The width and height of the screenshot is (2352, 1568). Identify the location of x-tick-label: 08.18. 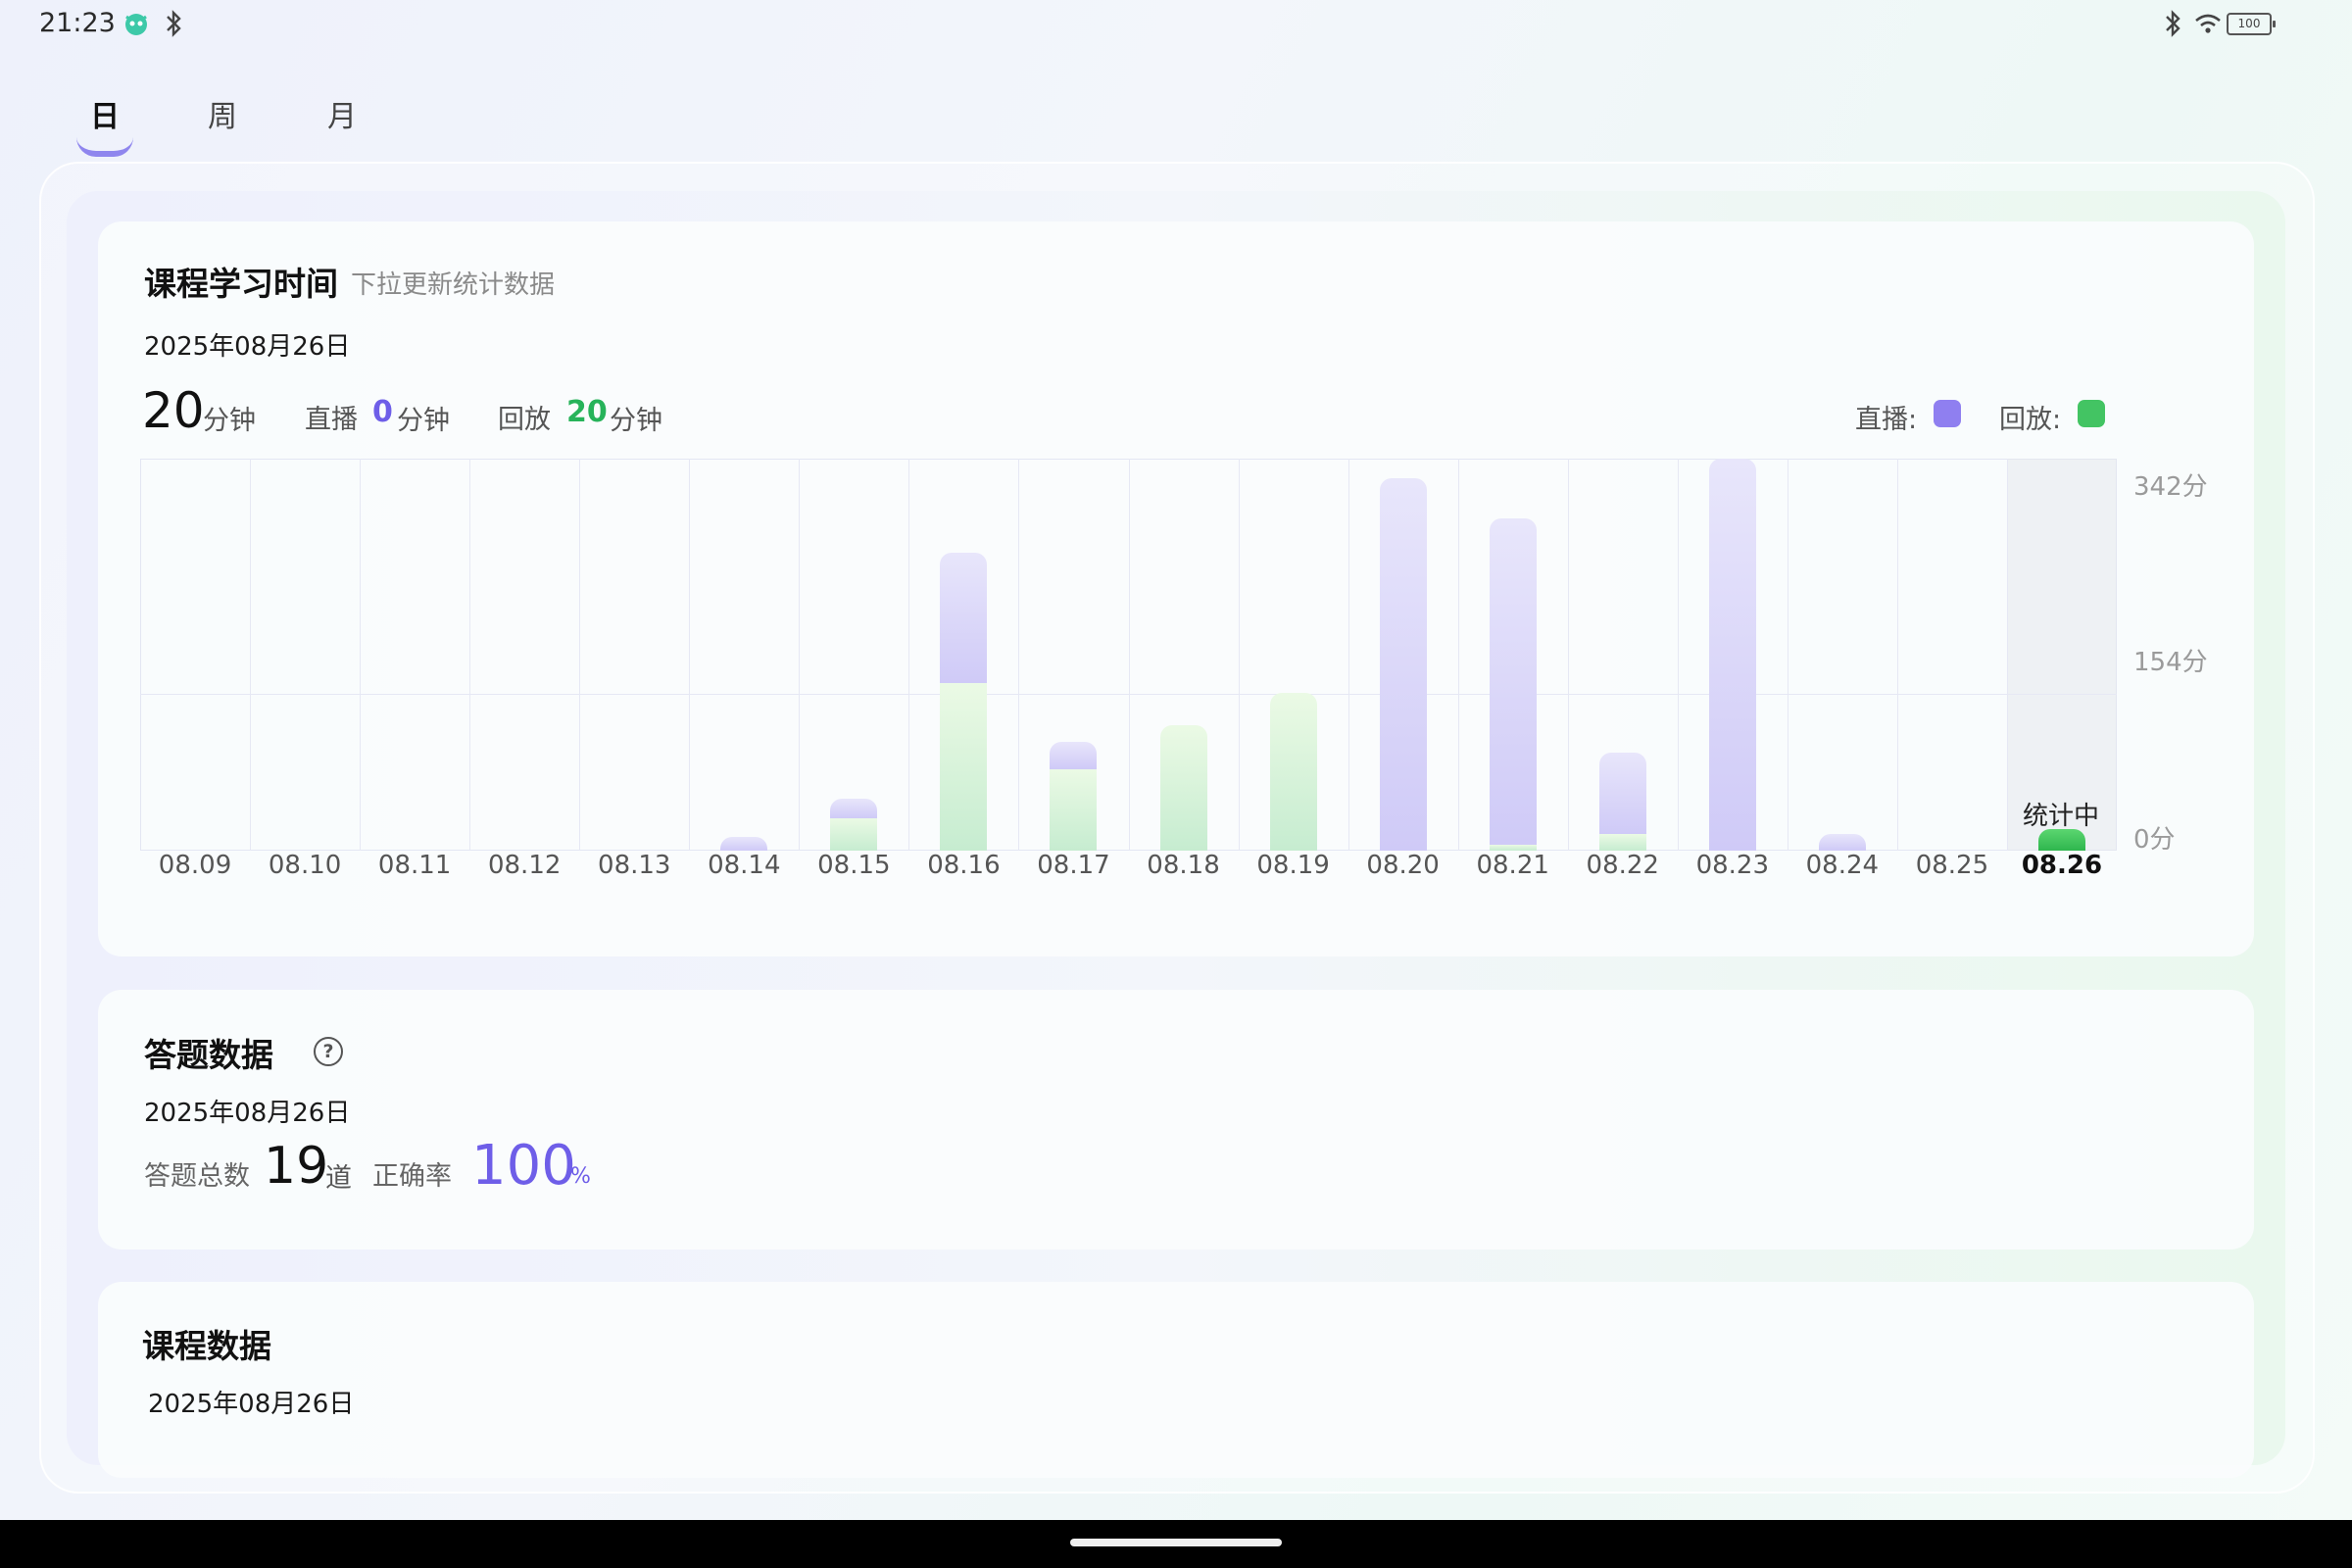
(1183, 865).